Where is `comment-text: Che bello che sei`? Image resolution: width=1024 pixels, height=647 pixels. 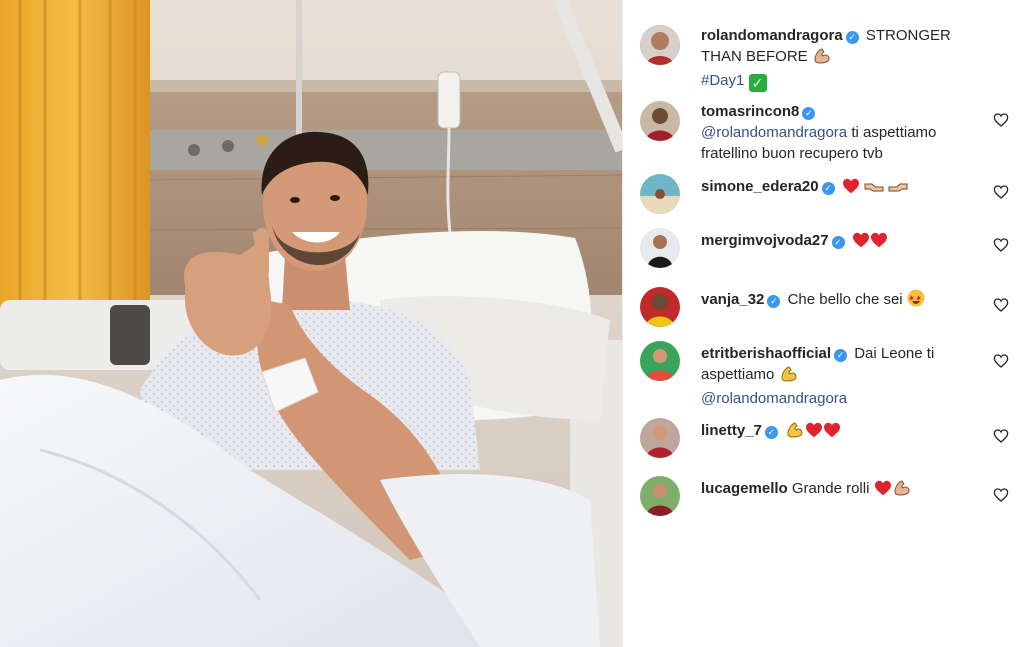 comment-text: Che bello che sei is located at coordinates (845, 299).